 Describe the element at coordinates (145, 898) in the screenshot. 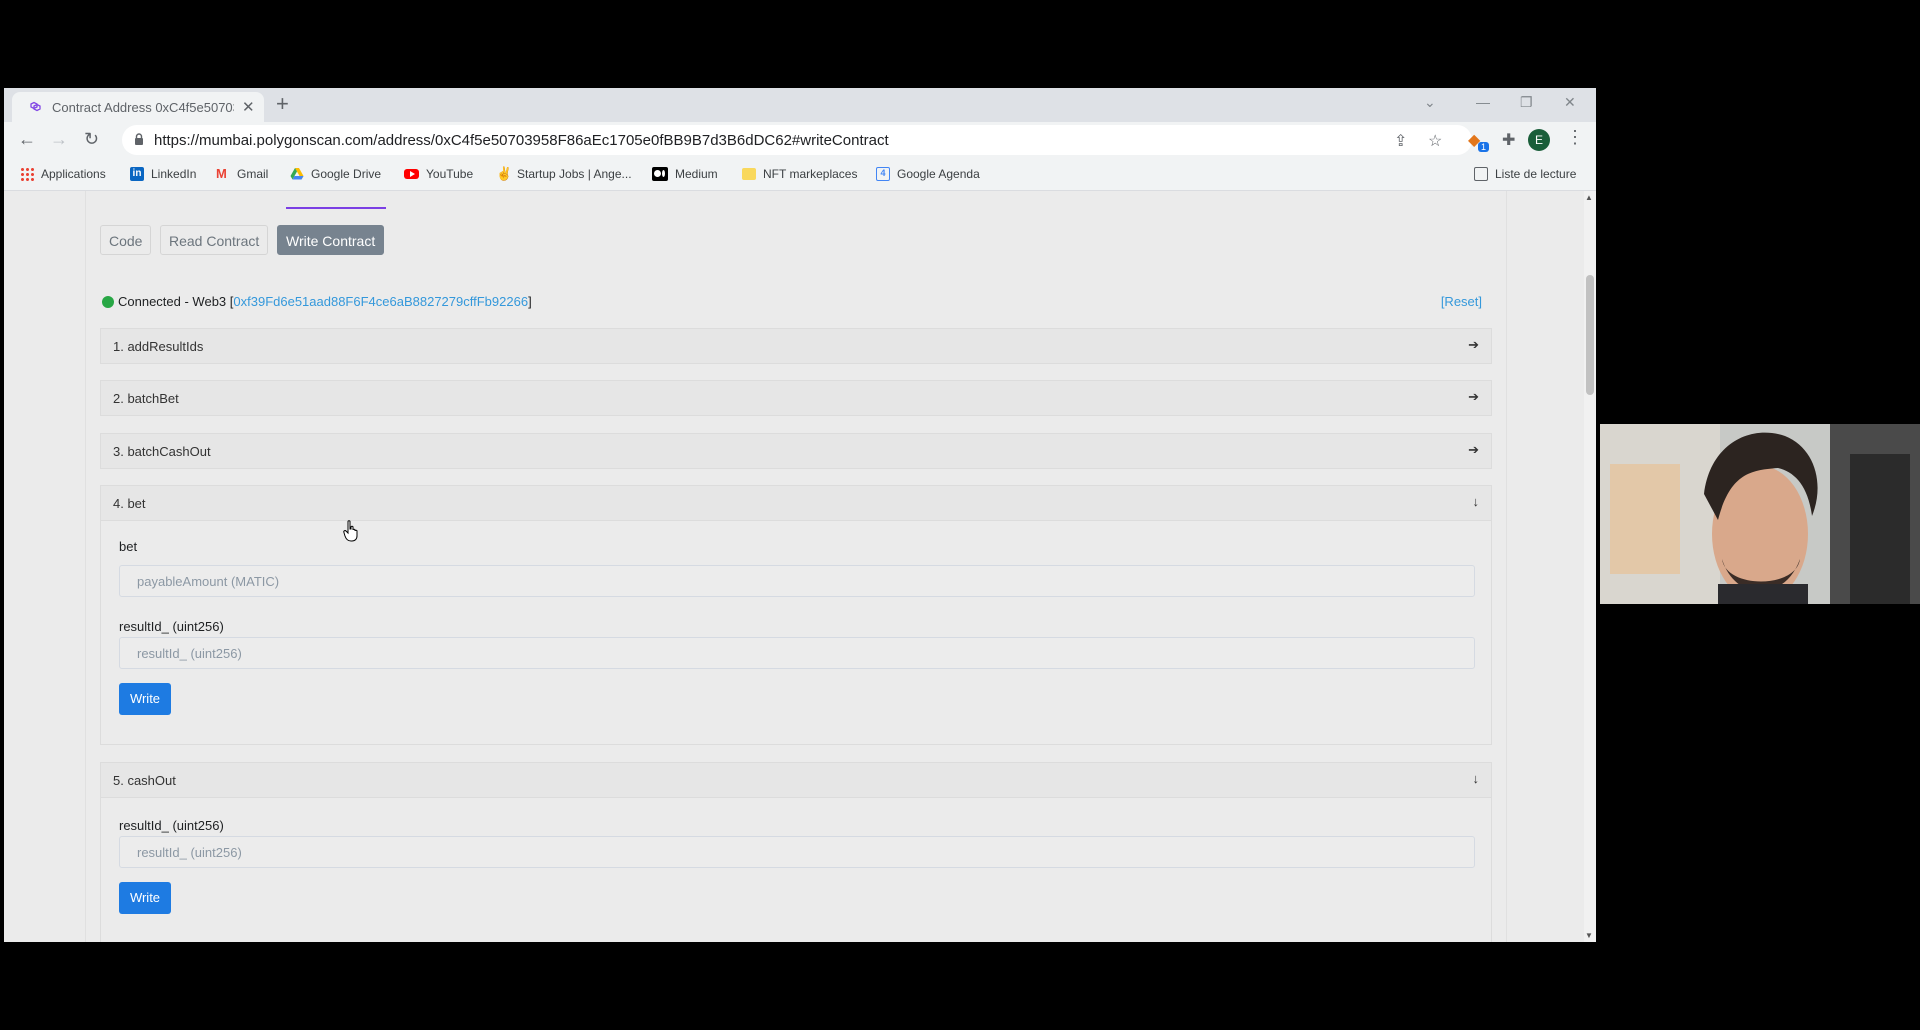

I see `cashout-write-button: Write` at that location.